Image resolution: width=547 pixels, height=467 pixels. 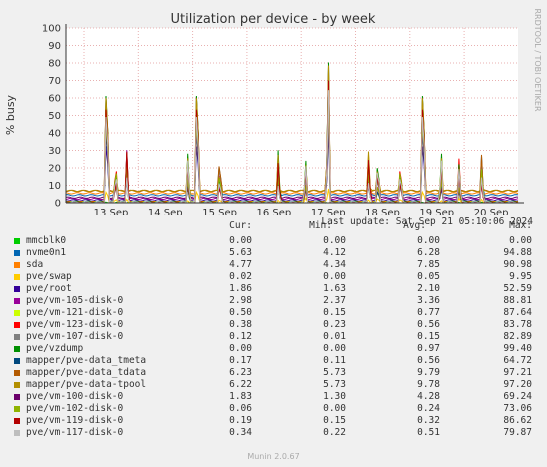 What do you see at coordinates (517, 432) in the screenshot?
I see `legend-max-value: 79.87` at bounding box center [517, 432].